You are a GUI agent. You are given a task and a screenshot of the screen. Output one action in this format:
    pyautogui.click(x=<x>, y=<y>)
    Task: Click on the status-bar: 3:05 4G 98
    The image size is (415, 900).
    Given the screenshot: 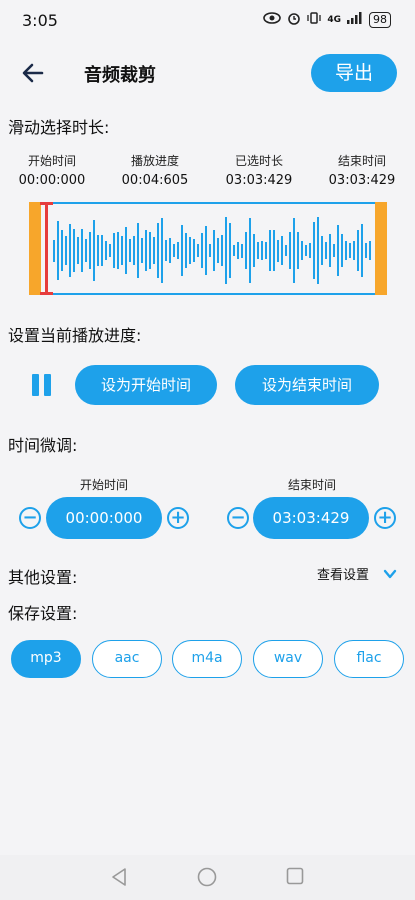 What is the action you would take?
    pyautogui.click(x=207, y=20)
    